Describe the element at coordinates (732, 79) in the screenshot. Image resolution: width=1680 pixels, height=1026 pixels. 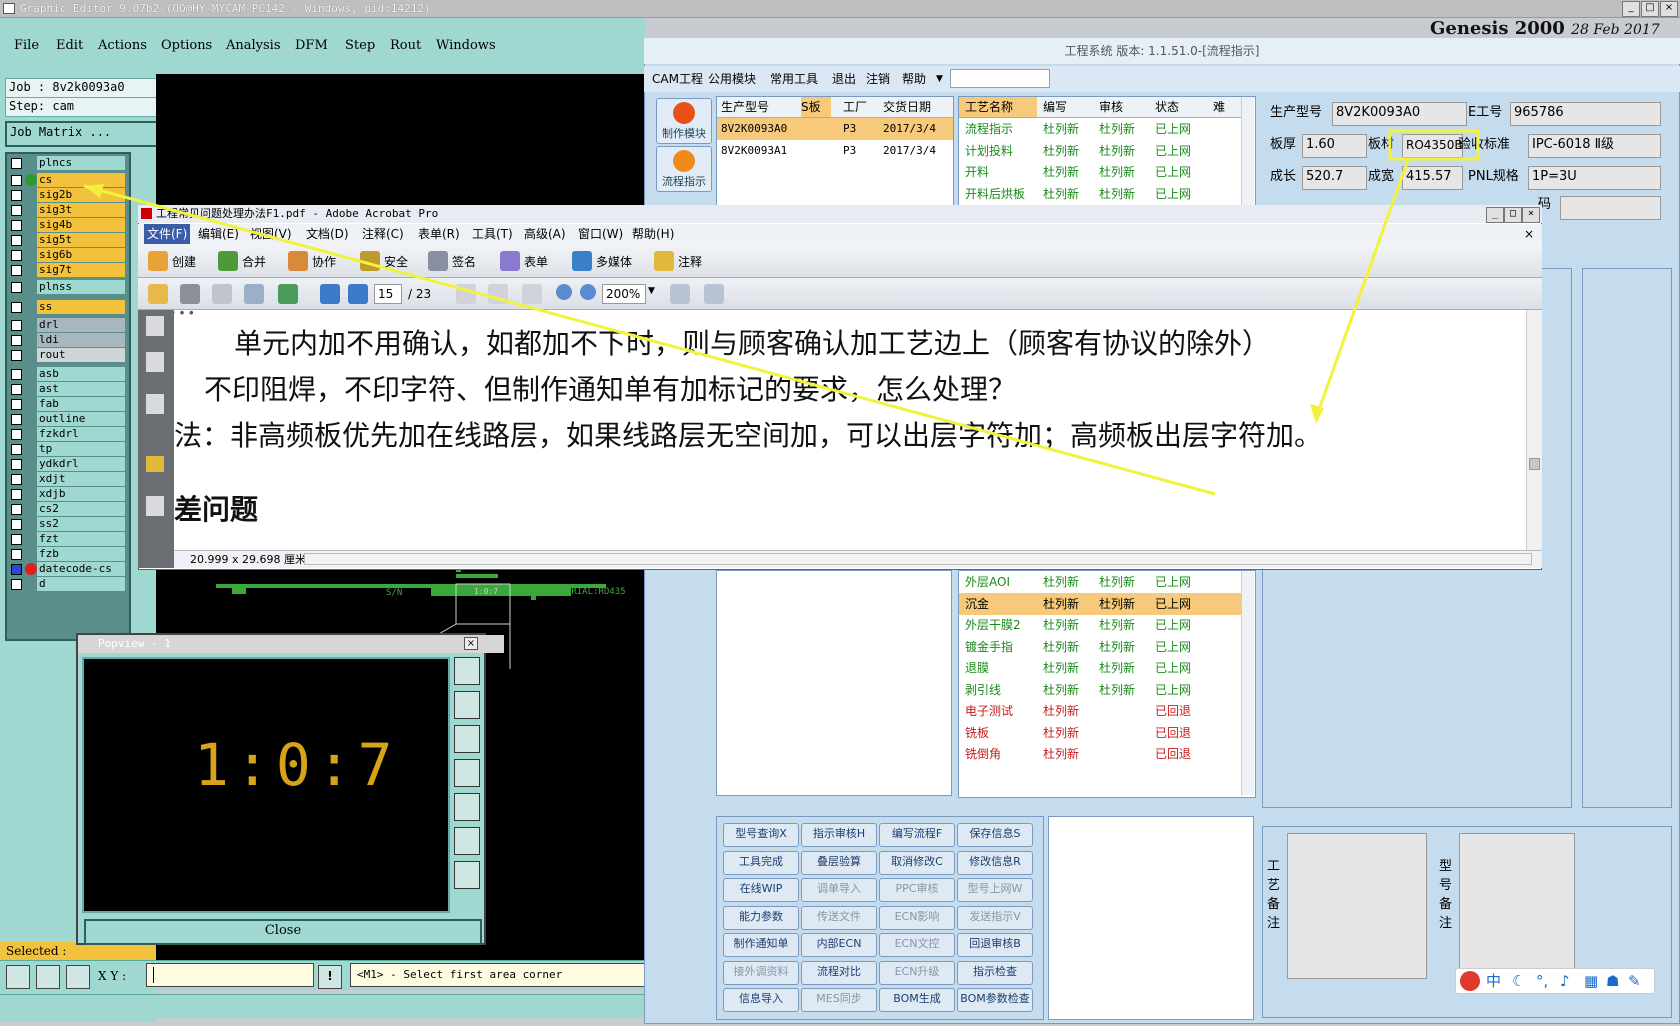
I see `eng-menu-public: 公用模块` at that location.